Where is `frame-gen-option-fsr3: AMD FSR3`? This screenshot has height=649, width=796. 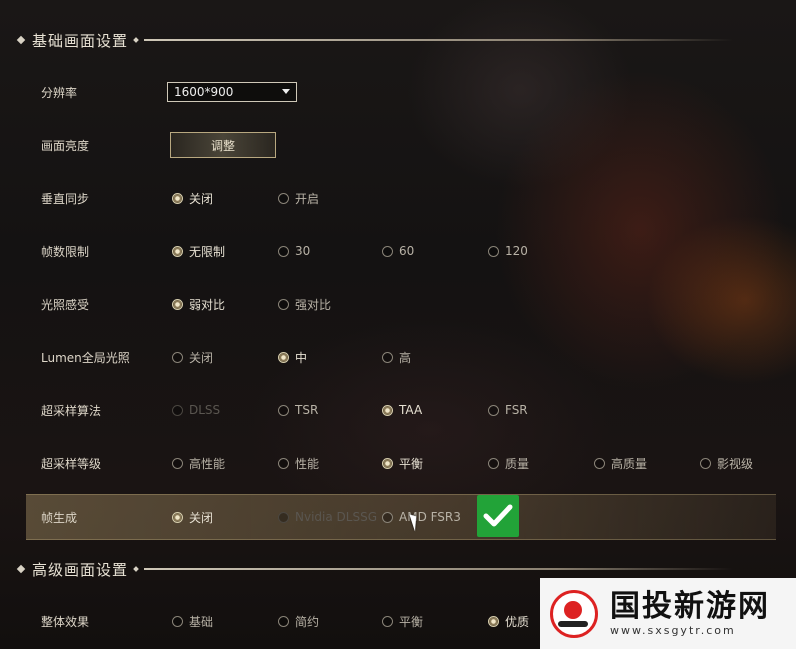 frame-gen-option-fsr3: AMD FSR3 is located at coordinates (421, 517).